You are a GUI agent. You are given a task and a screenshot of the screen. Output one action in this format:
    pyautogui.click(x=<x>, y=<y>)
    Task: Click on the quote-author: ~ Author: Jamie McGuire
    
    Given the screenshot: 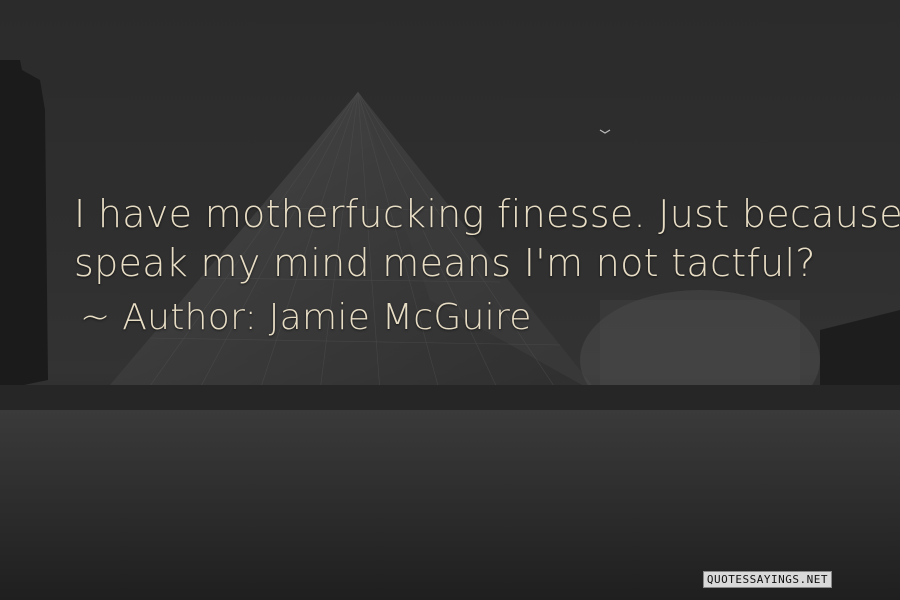 What is the action you would take?
    pyautogui.click(x=306, y=317)
    